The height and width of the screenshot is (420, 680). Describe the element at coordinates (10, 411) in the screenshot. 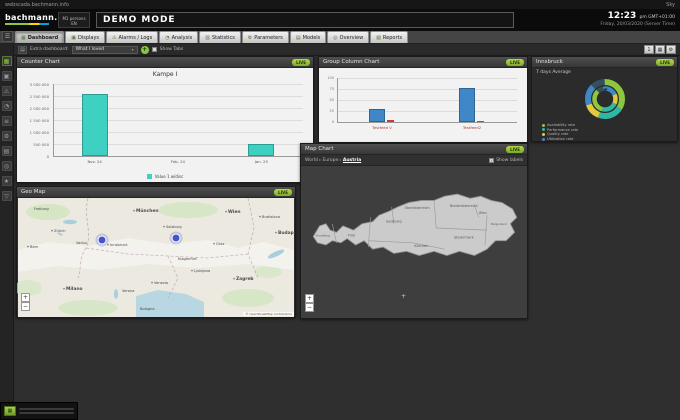

I see `minimized-widget-icon: ▦` at that location.